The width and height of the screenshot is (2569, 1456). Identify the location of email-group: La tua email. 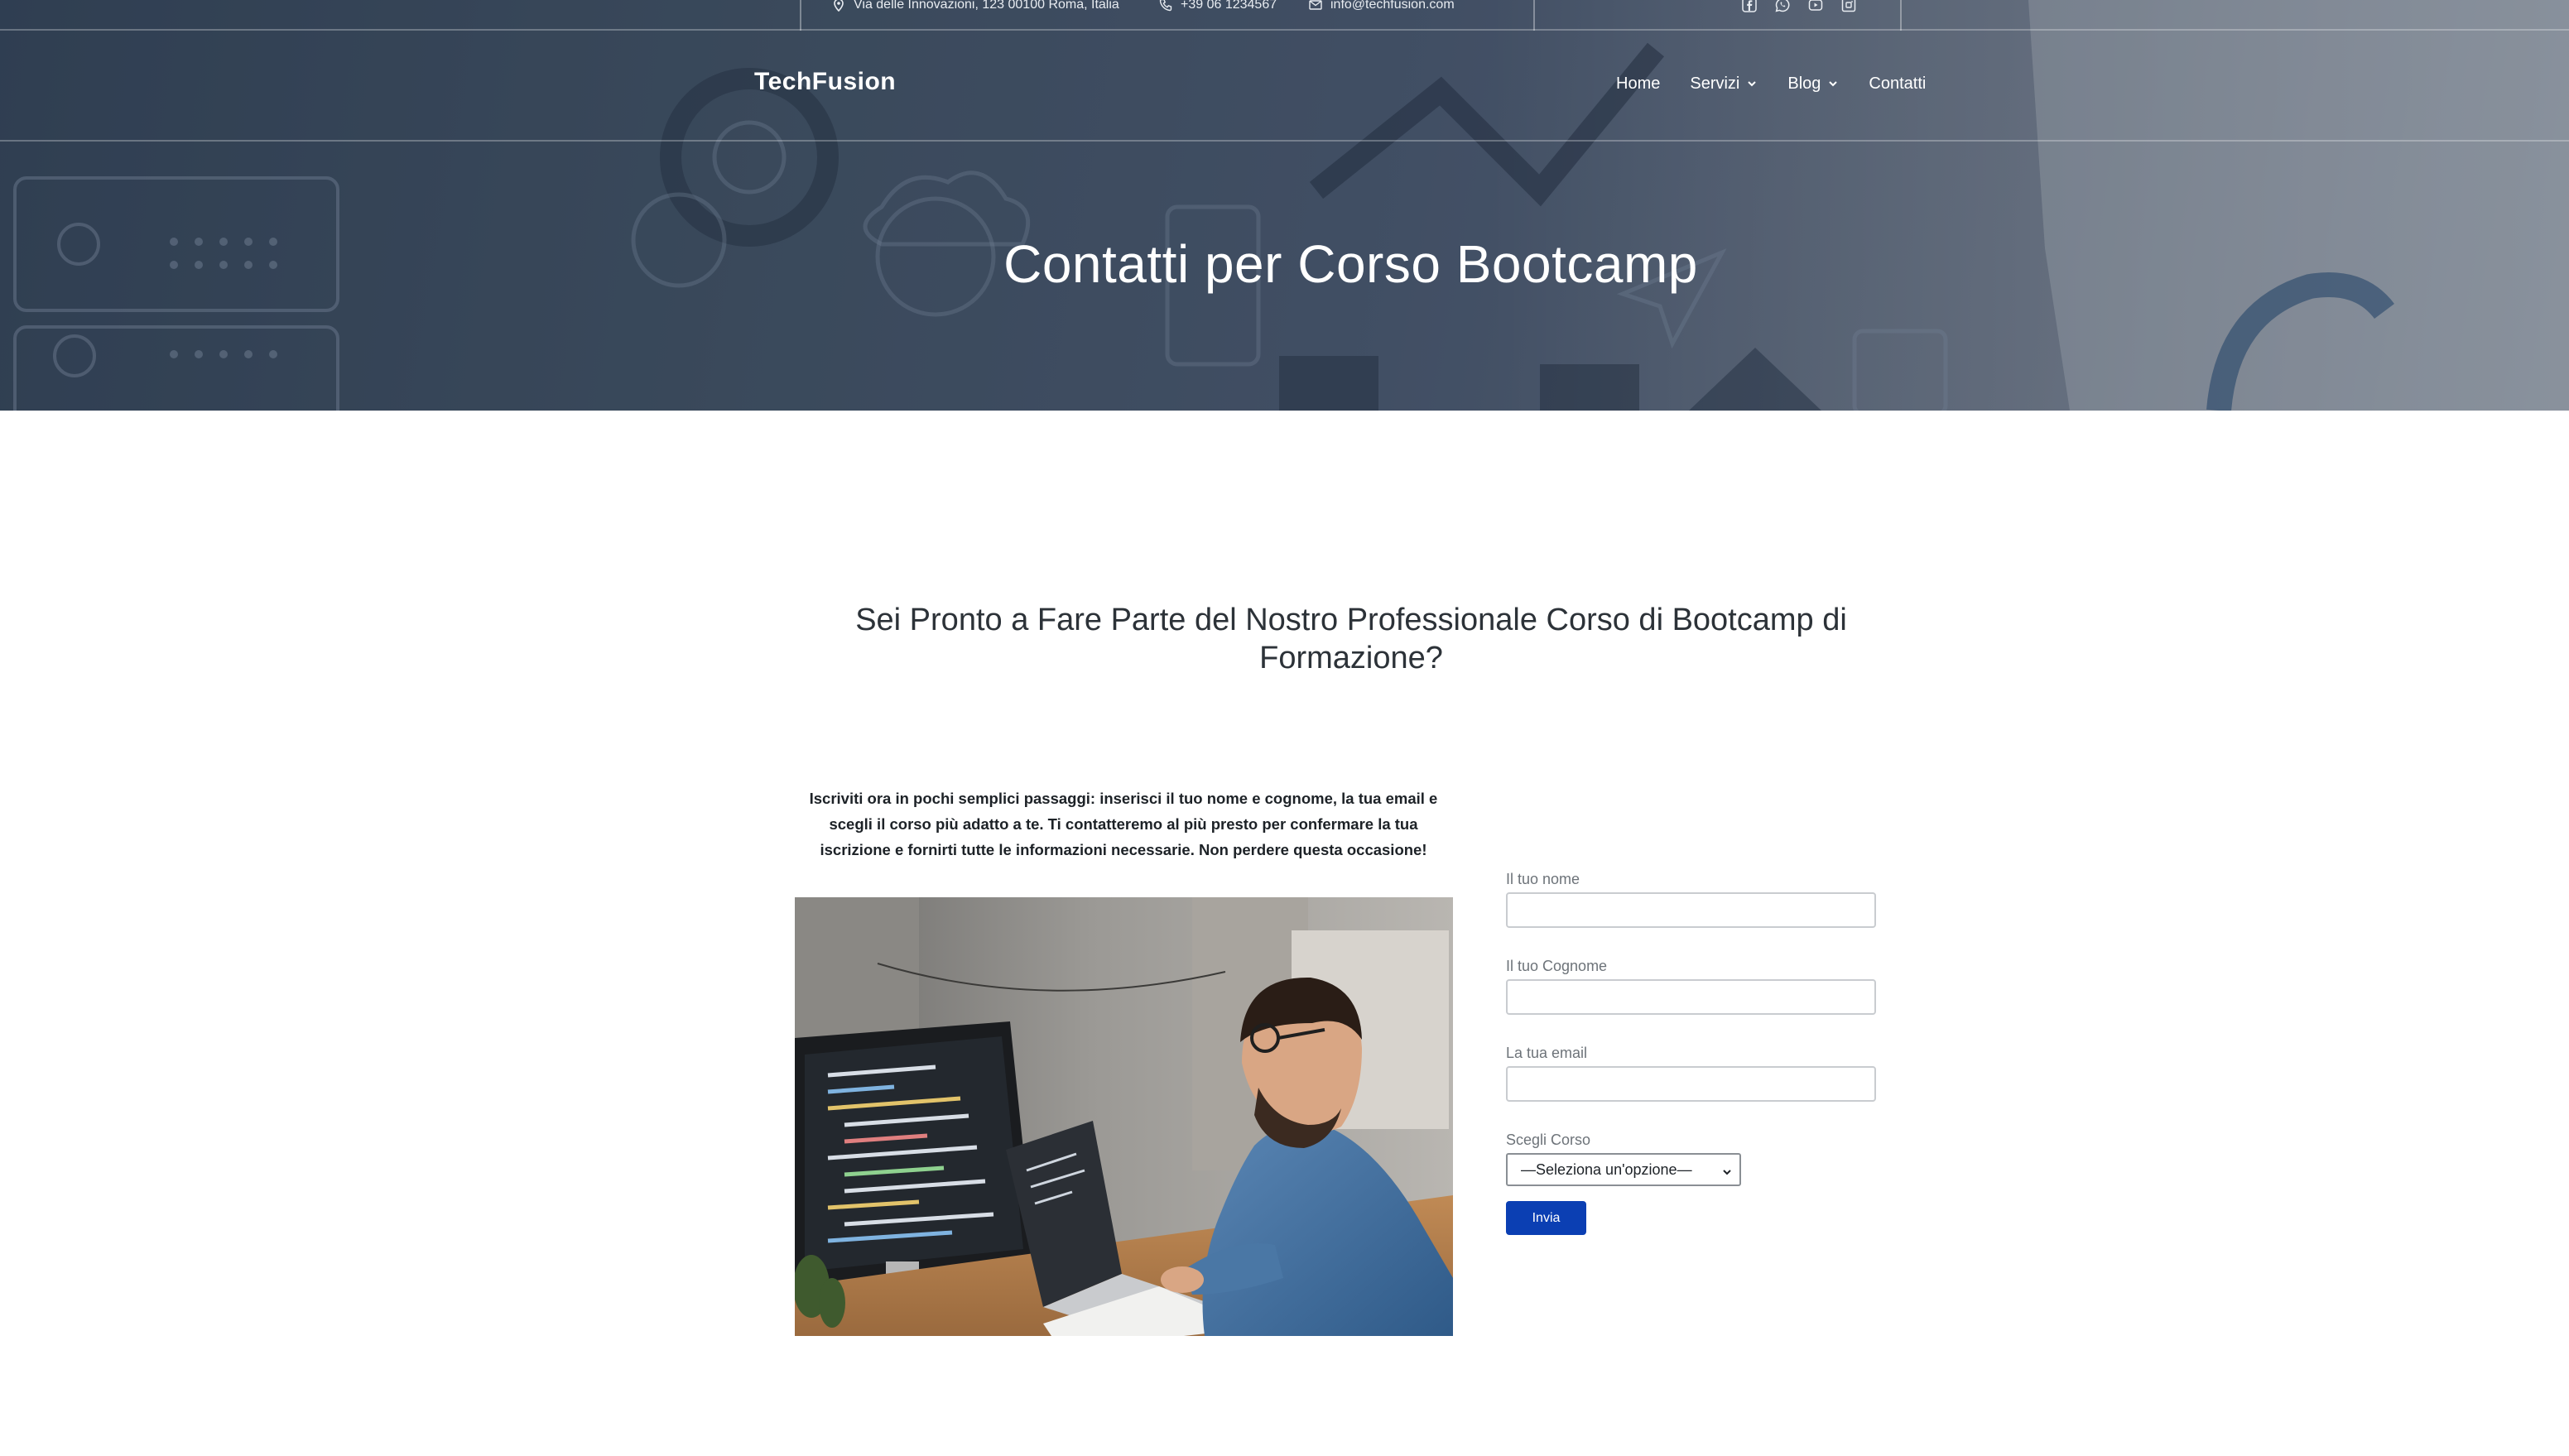
(1691, 1072).